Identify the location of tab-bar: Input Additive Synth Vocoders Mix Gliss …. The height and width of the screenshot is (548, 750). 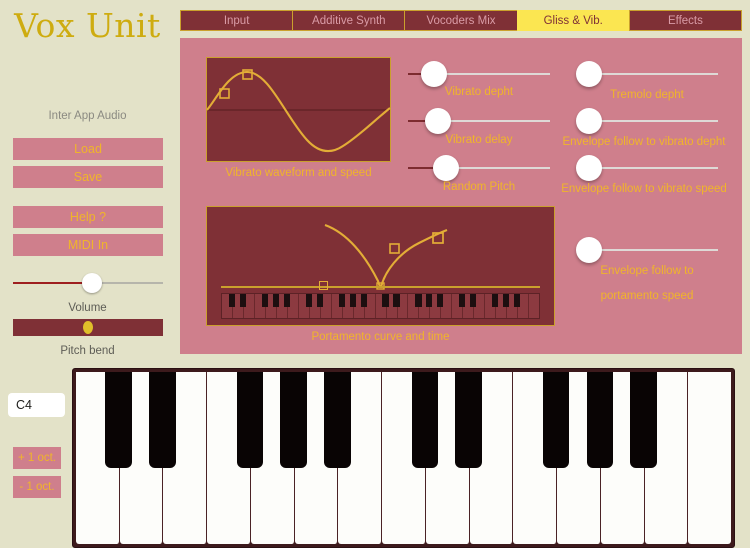
(461, 20).